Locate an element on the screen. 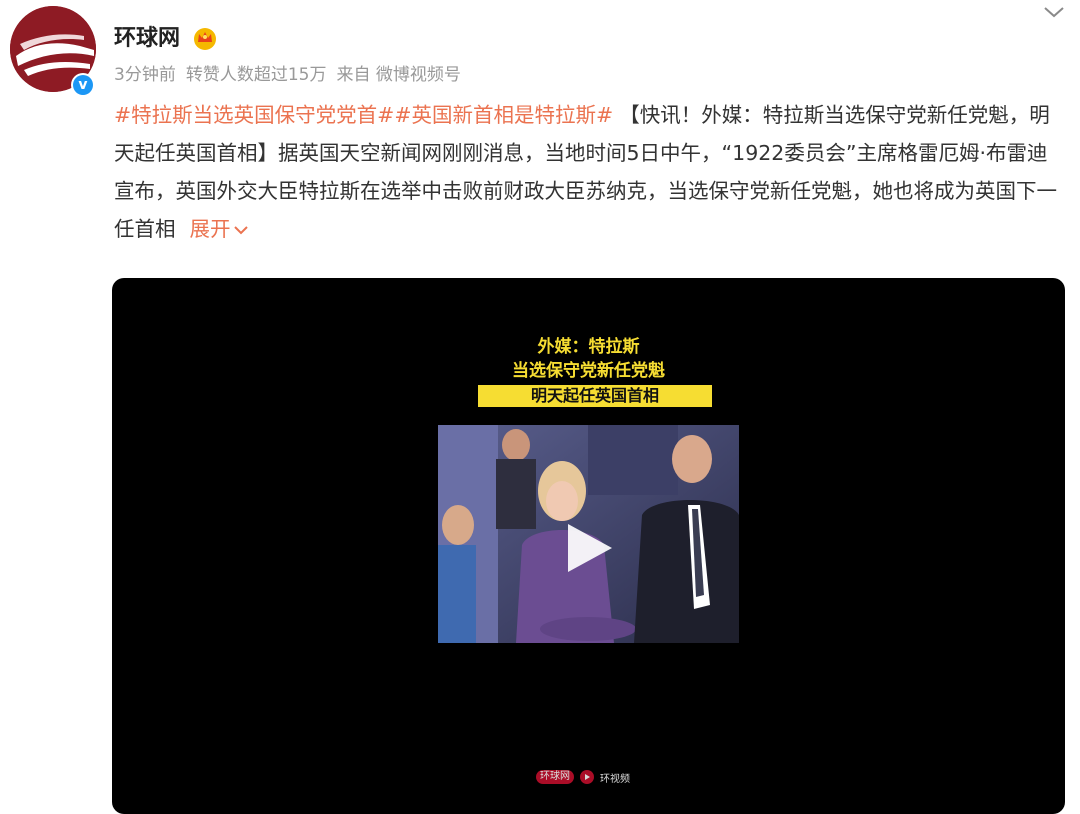  video-watermark: 环球网 环视频 is located at coordinates (583, 777).